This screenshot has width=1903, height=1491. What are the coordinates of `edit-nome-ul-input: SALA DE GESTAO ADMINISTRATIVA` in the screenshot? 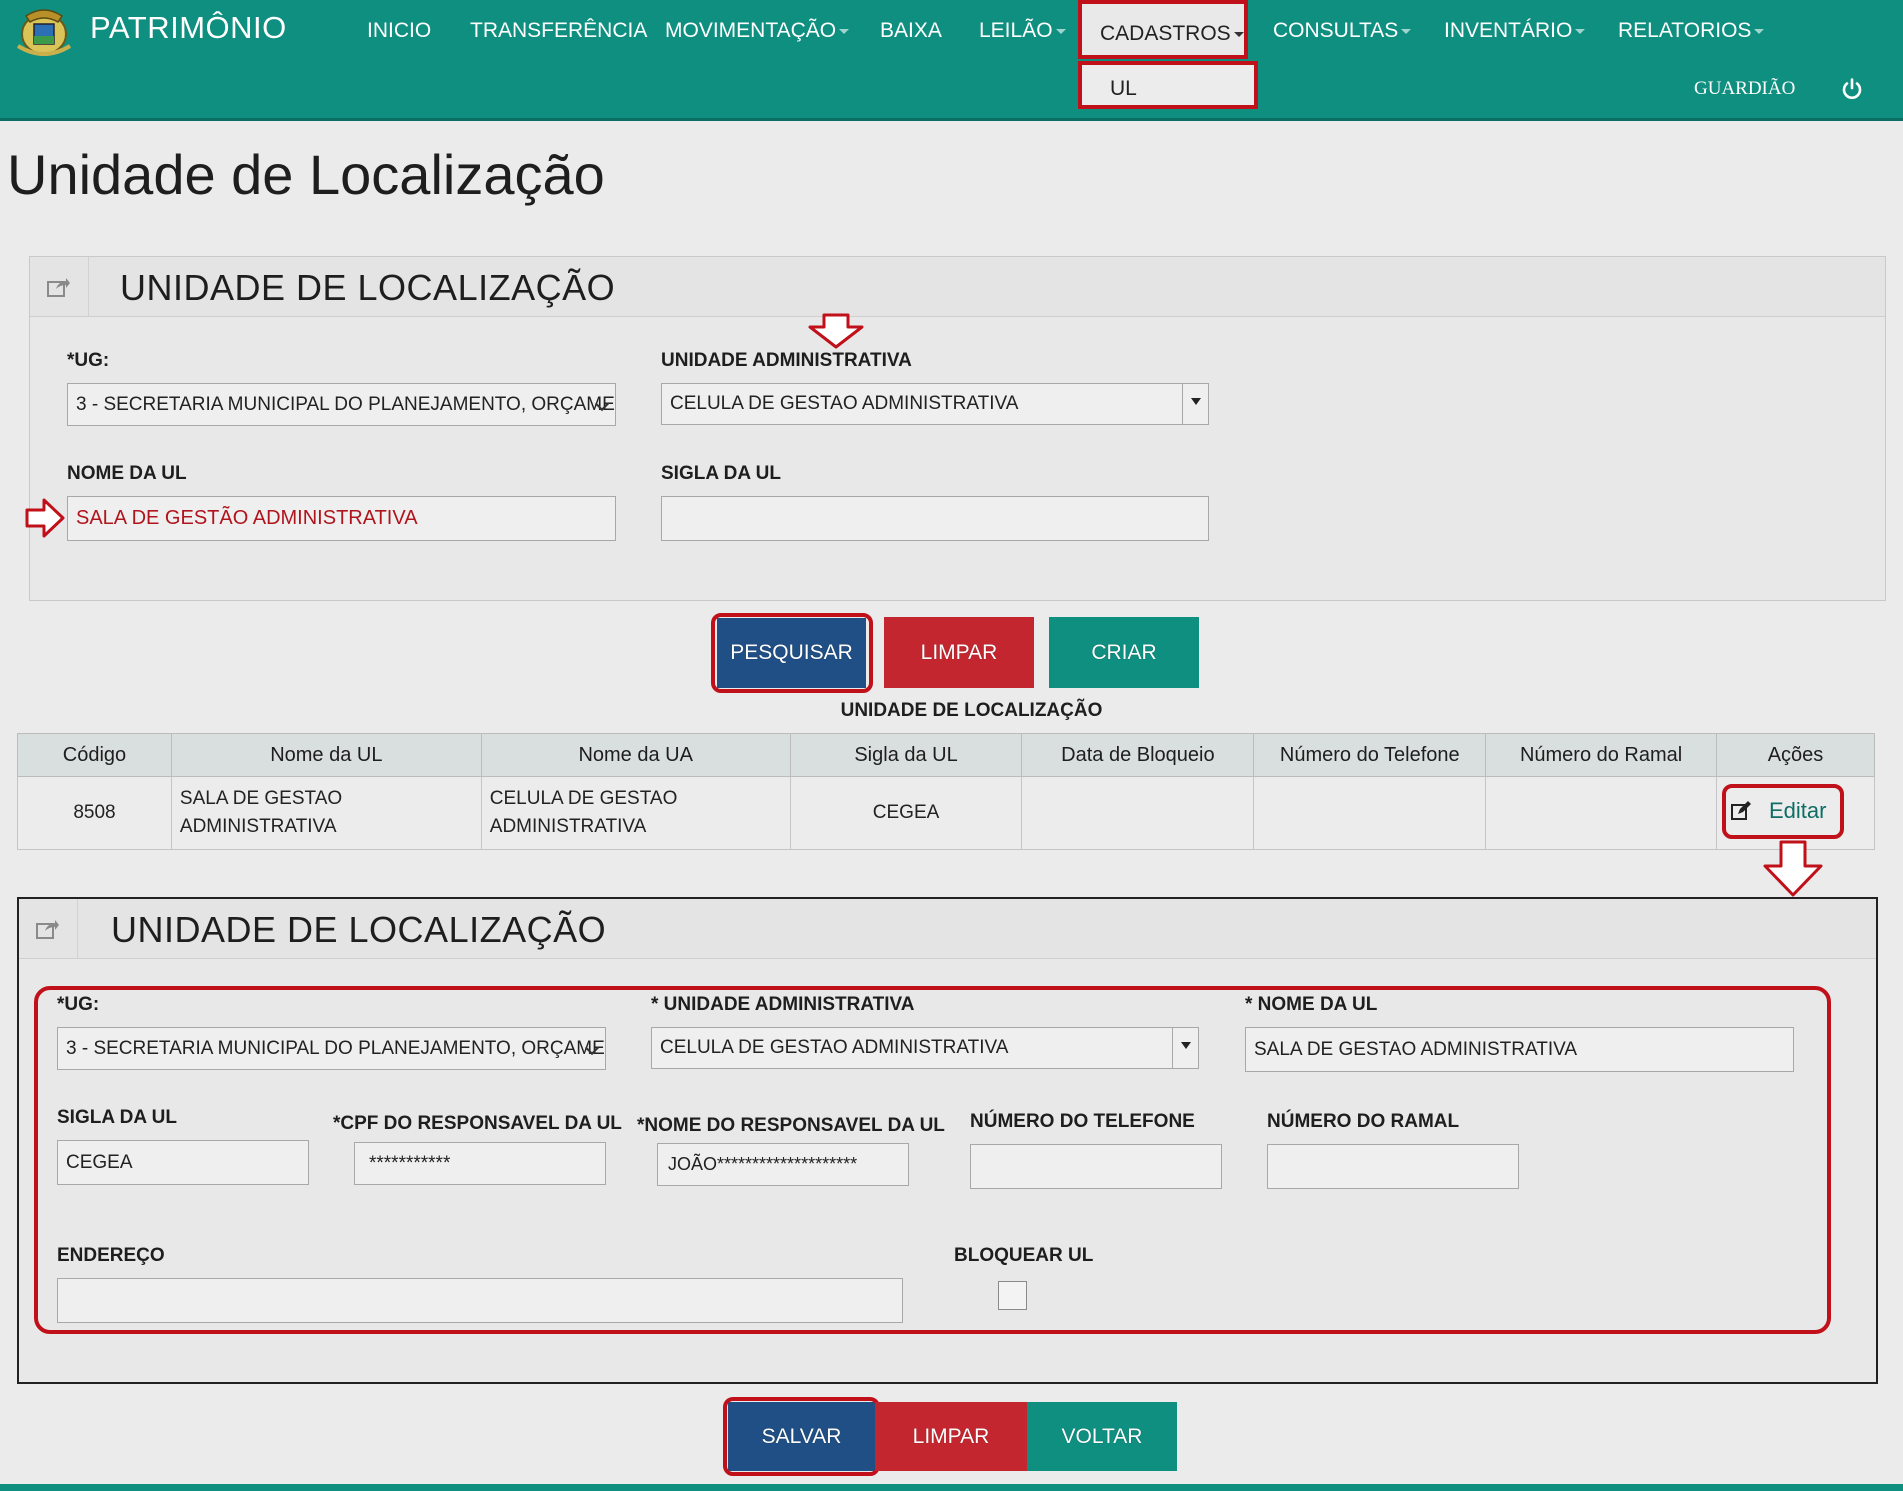 It's located at (1519, 1049).